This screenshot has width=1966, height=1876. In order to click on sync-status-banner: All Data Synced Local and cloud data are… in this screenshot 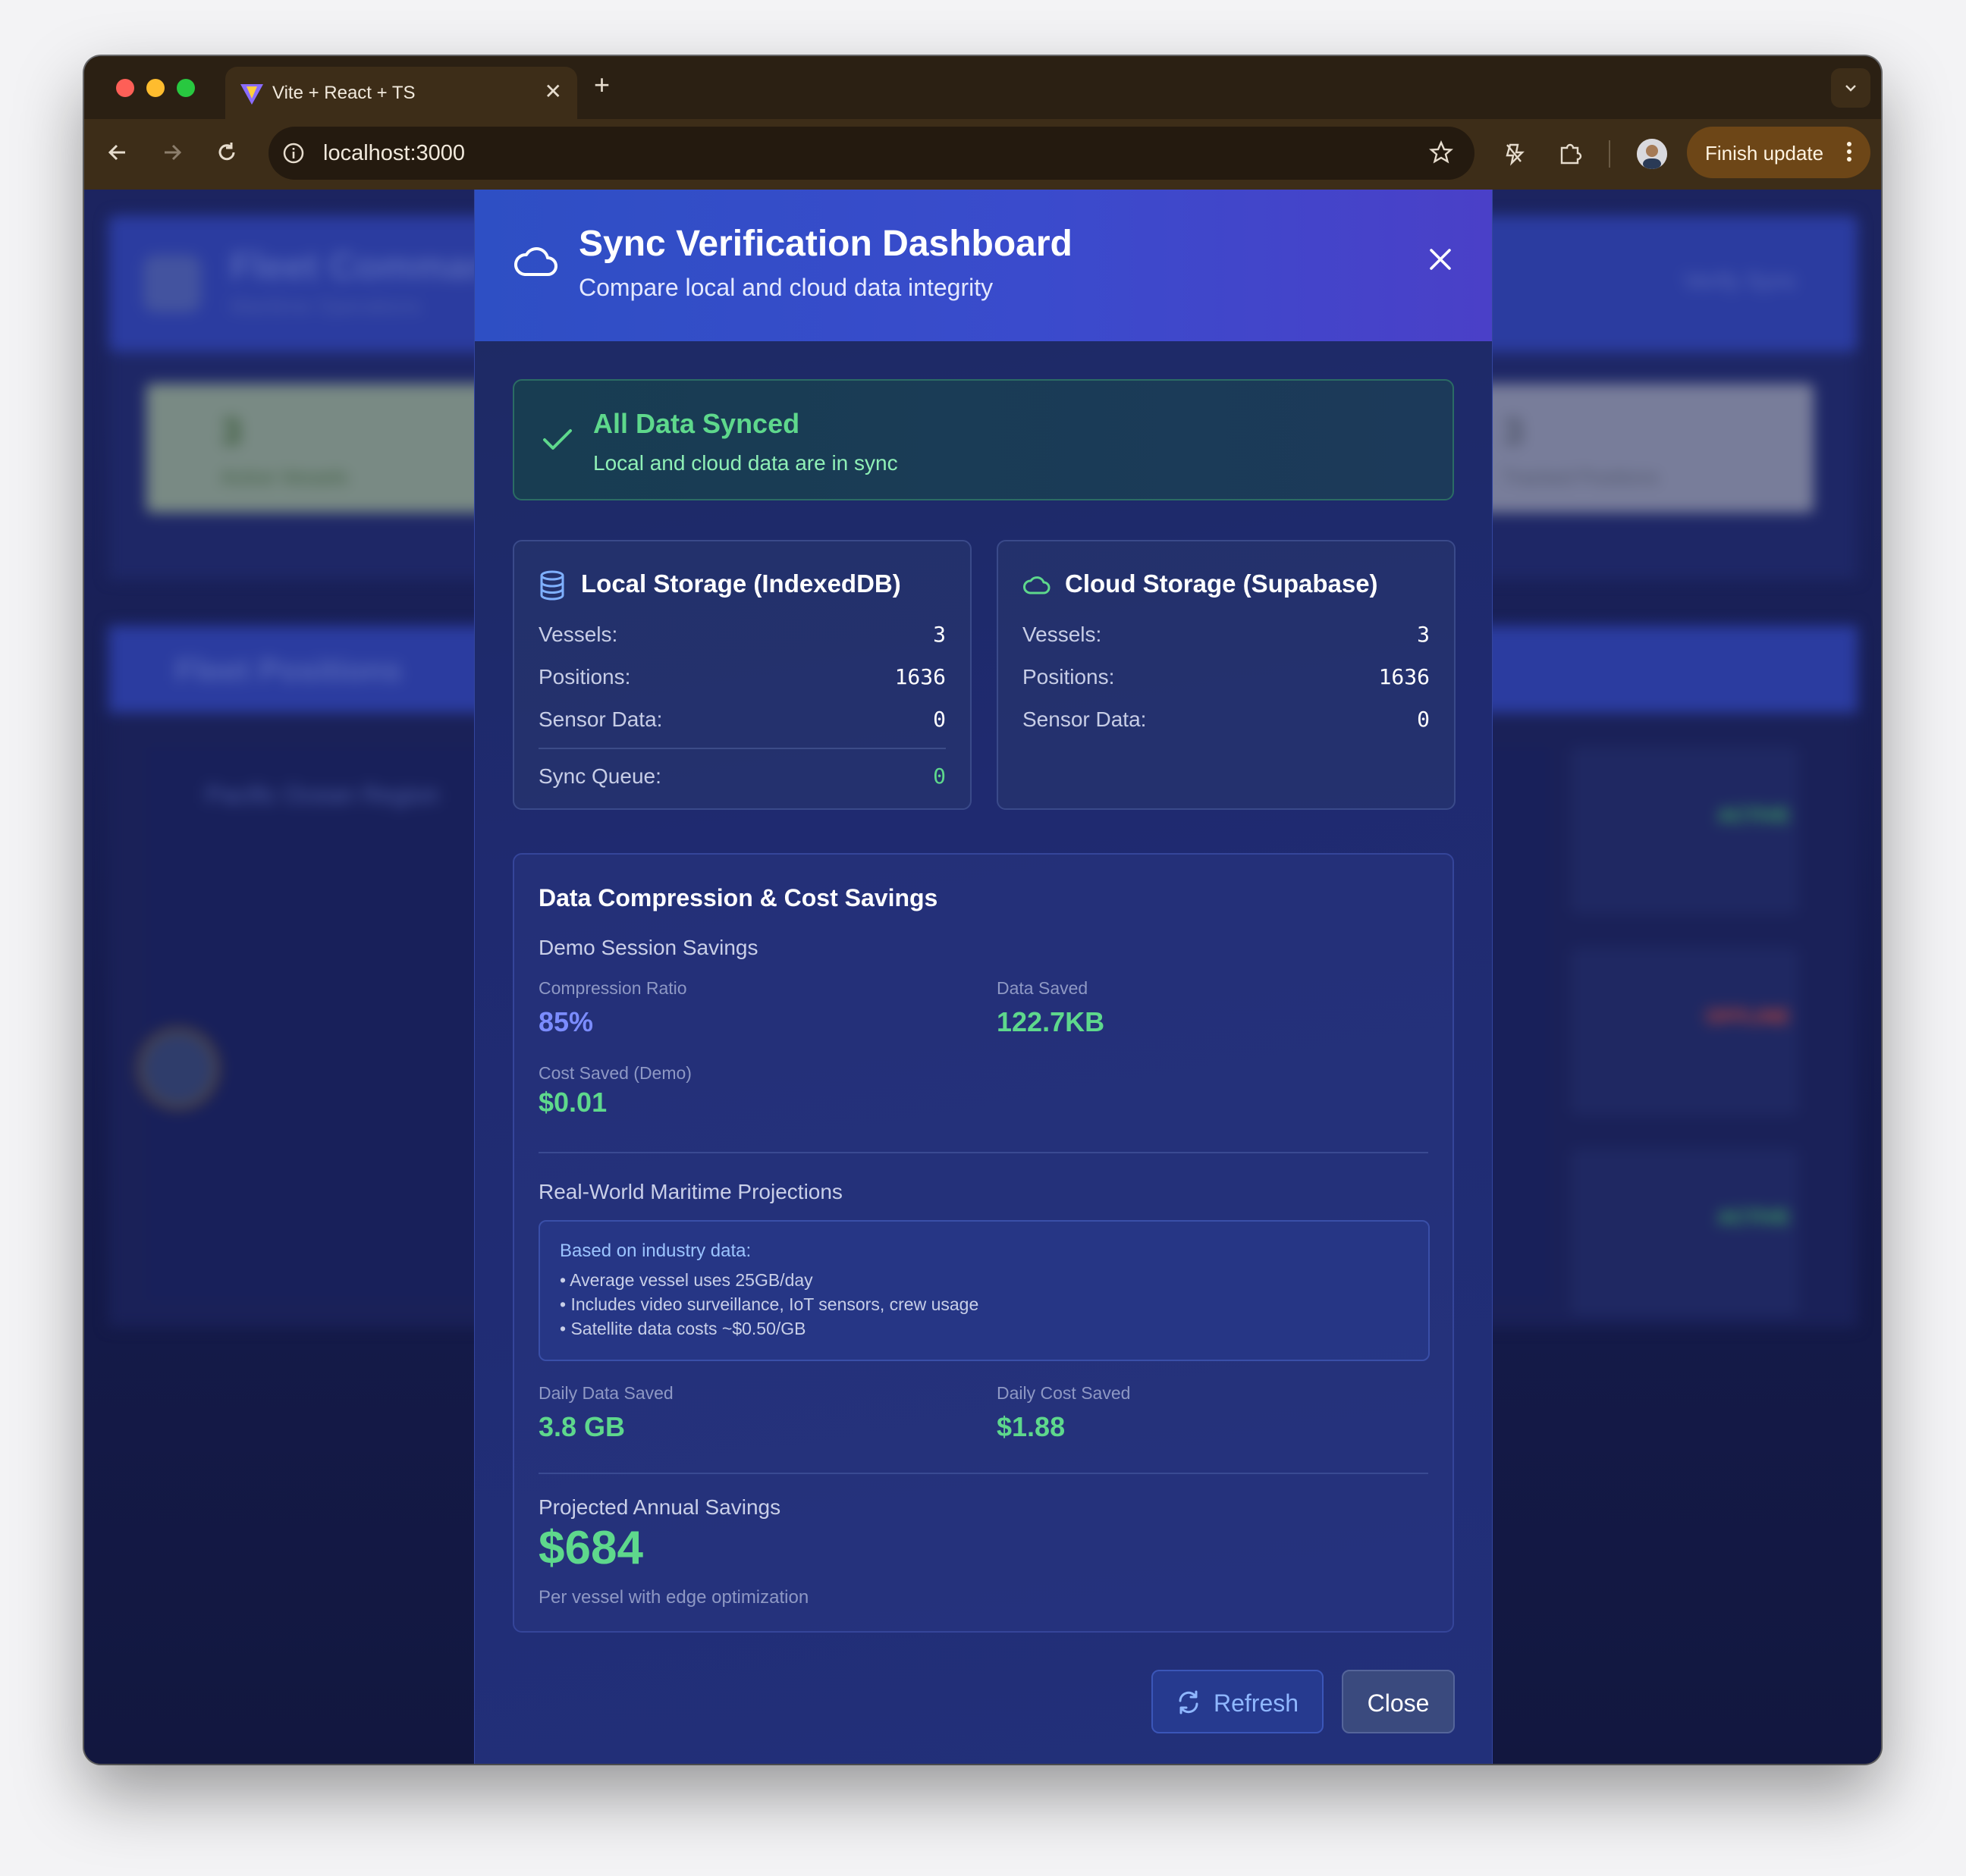, I will do `click(983, 439)`.